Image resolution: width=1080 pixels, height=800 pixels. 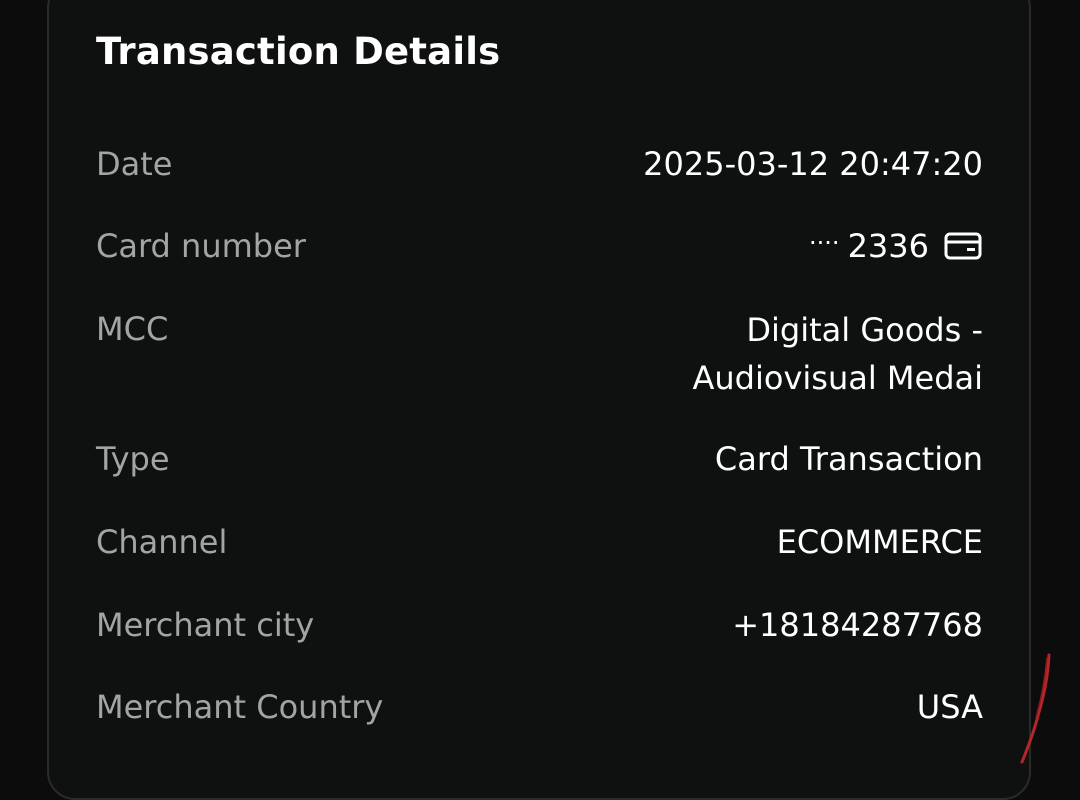 What do you see at coordinates (857, 625) in the screenshot?
I see `merchant-city-value: +18184287768` at bounding box center [857, 625].